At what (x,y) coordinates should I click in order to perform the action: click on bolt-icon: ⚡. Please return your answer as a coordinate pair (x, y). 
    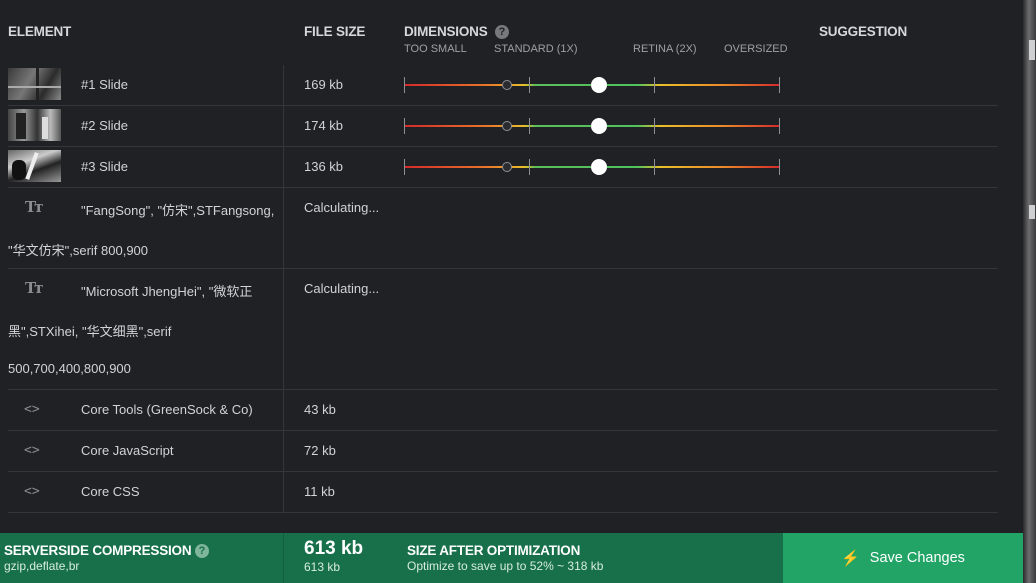
    Looking at the image, I should click on (850, 558).